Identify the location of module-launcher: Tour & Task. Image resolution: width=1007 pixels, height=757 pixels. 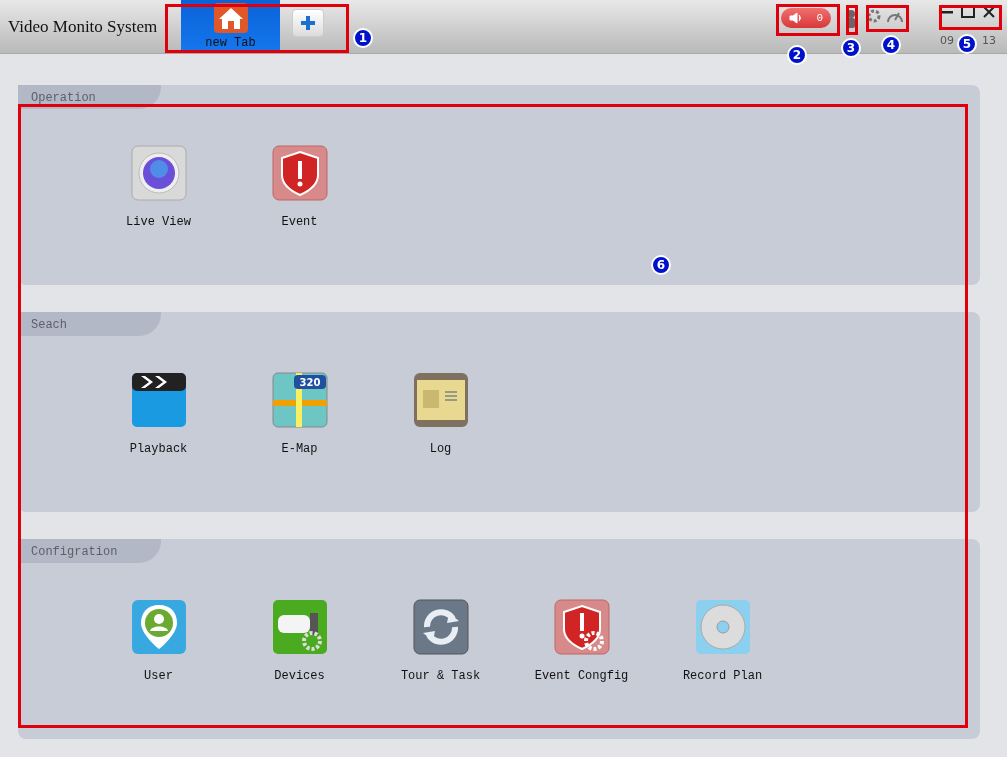
(440, 641).